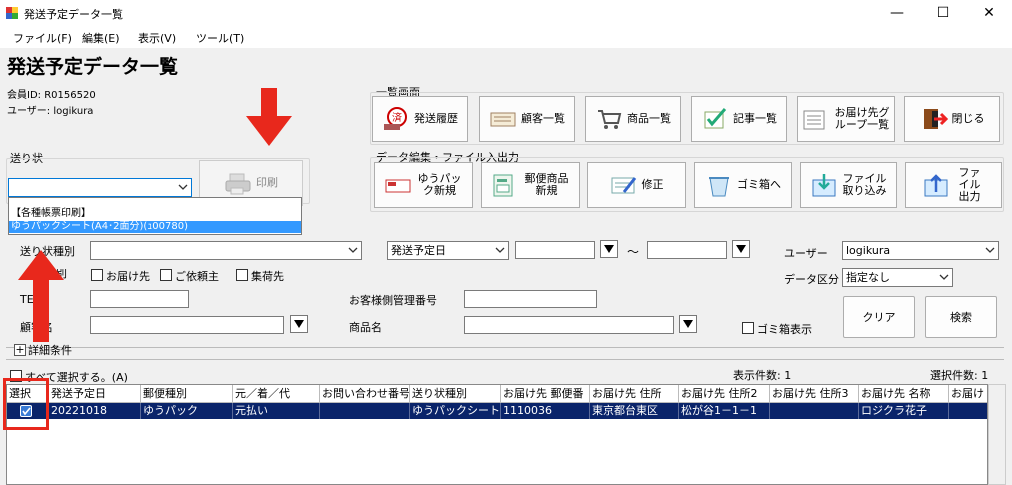 This screenshot has height=485, width=1012. I want to click on menu-bar: ファイル(F) 編集(E) 表示(V) ツール(T), so click(506, 37).